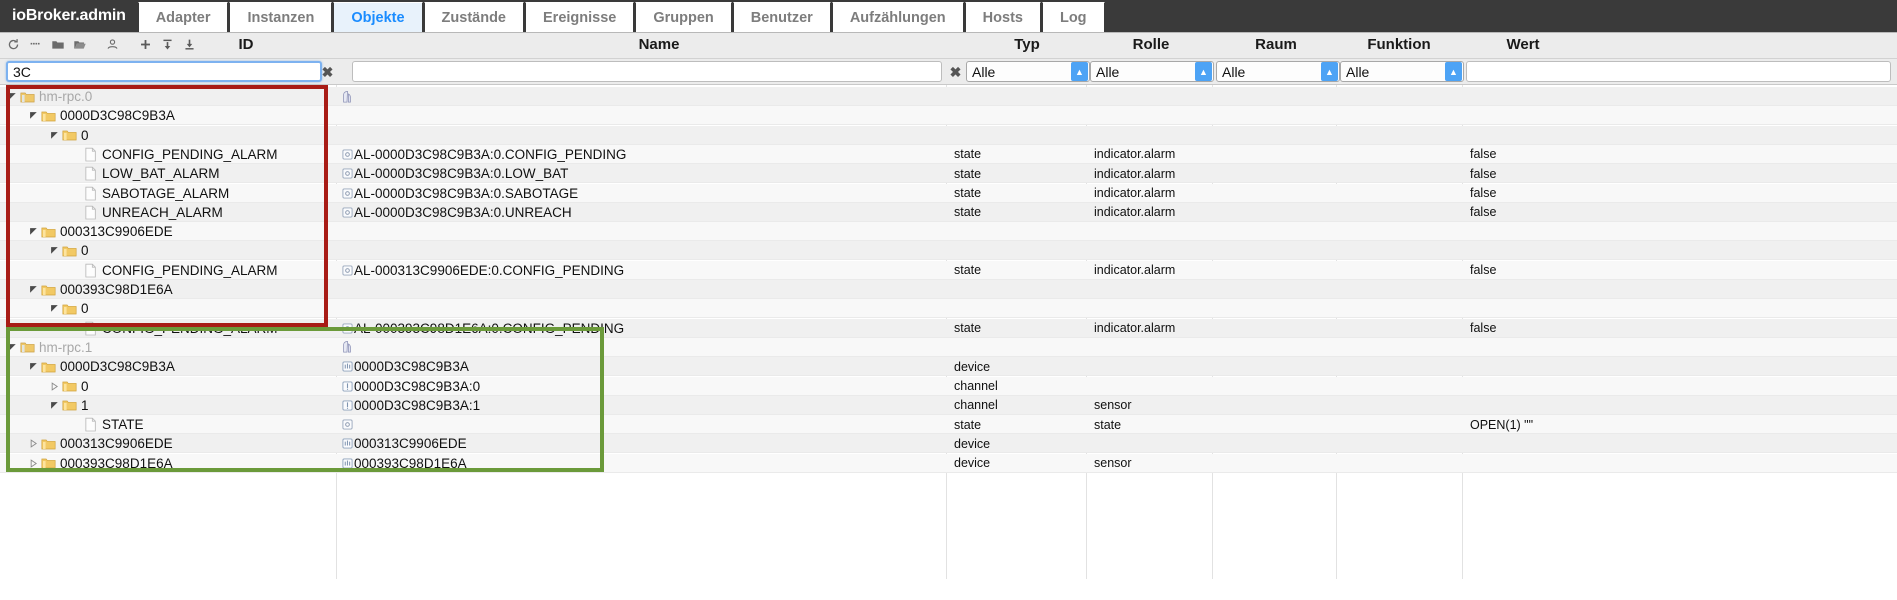  I want to click on tab-ereignisse: Ereignisse, so click(580, 17).